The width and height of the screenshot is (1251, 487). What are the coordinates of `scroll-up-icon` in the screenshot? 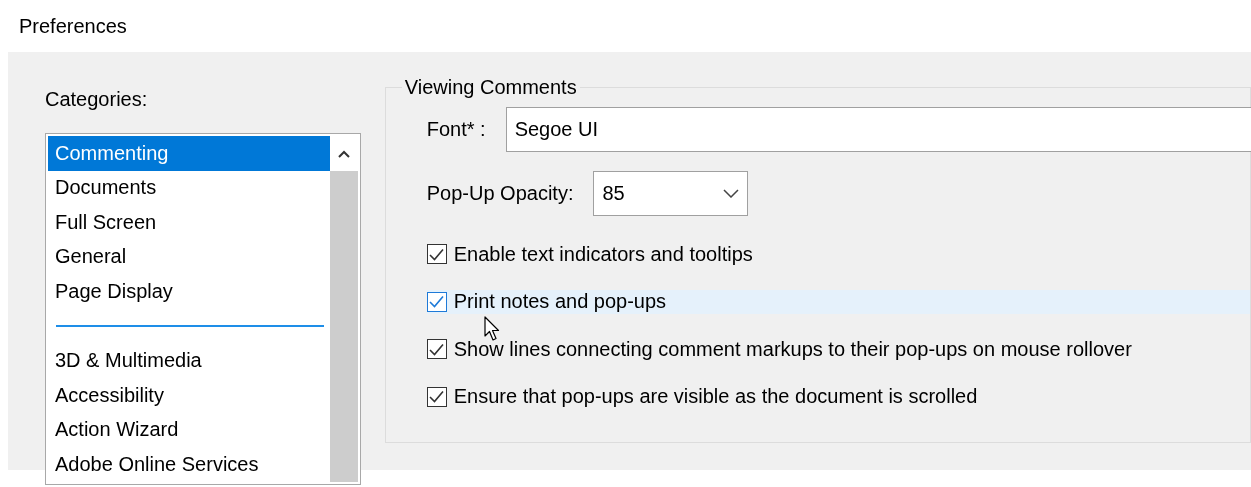 It's located at (343, 153).